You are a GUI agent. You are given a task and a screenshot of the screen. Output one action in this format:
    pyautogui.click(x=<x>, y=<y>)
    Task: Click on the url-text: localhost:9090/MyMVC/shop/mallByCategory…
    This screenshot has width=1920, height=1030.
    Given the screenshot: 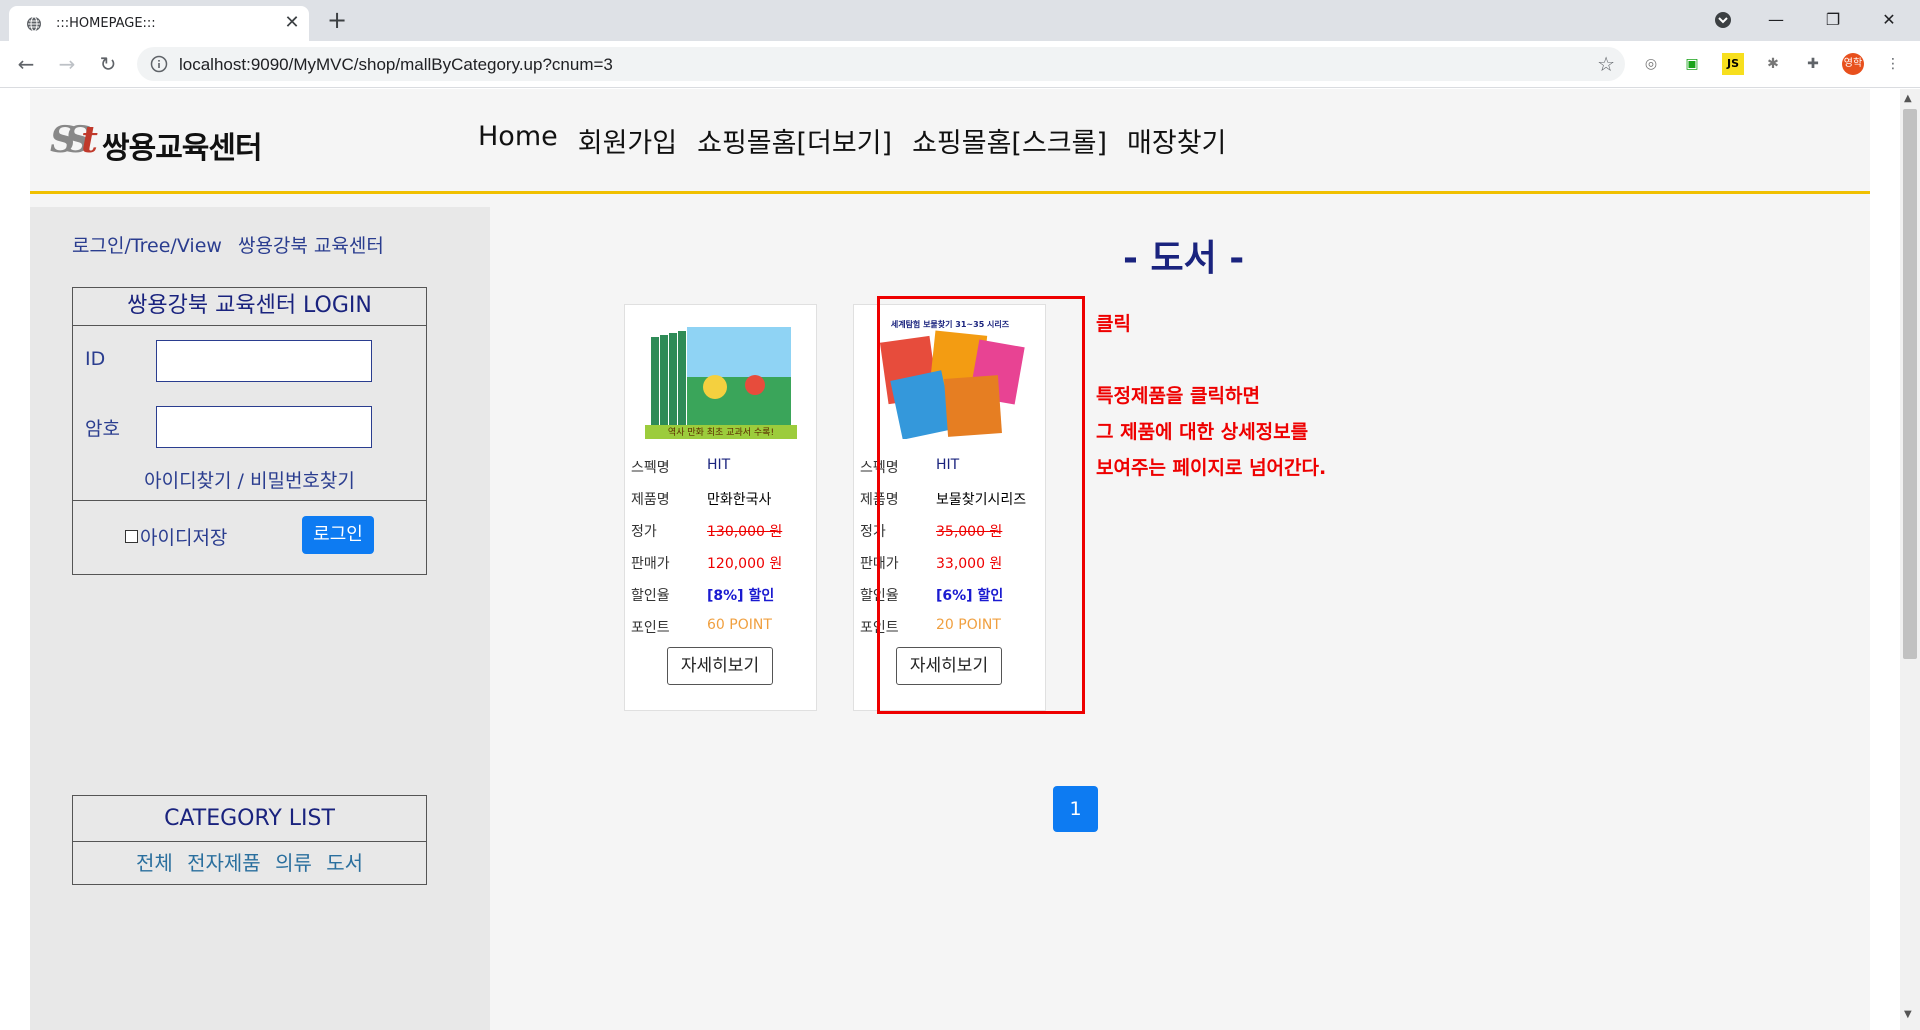 What is the action you would take?
    pyautogui.click(x=396, y=65)
    